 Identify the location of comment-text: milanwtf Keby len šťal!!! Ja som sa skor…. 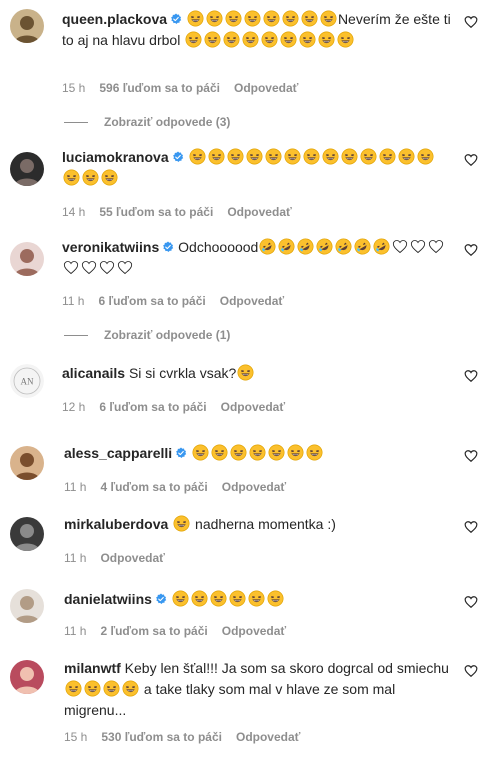
(258, 689).